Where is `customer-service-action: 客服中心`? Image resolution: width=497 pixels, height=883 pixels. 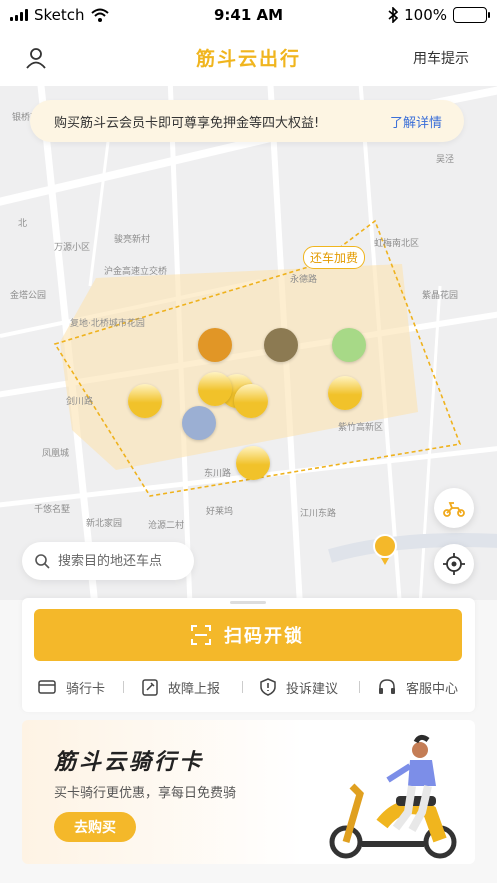 customer-service-action: 客服中心 is located at coordinates (418, 687).